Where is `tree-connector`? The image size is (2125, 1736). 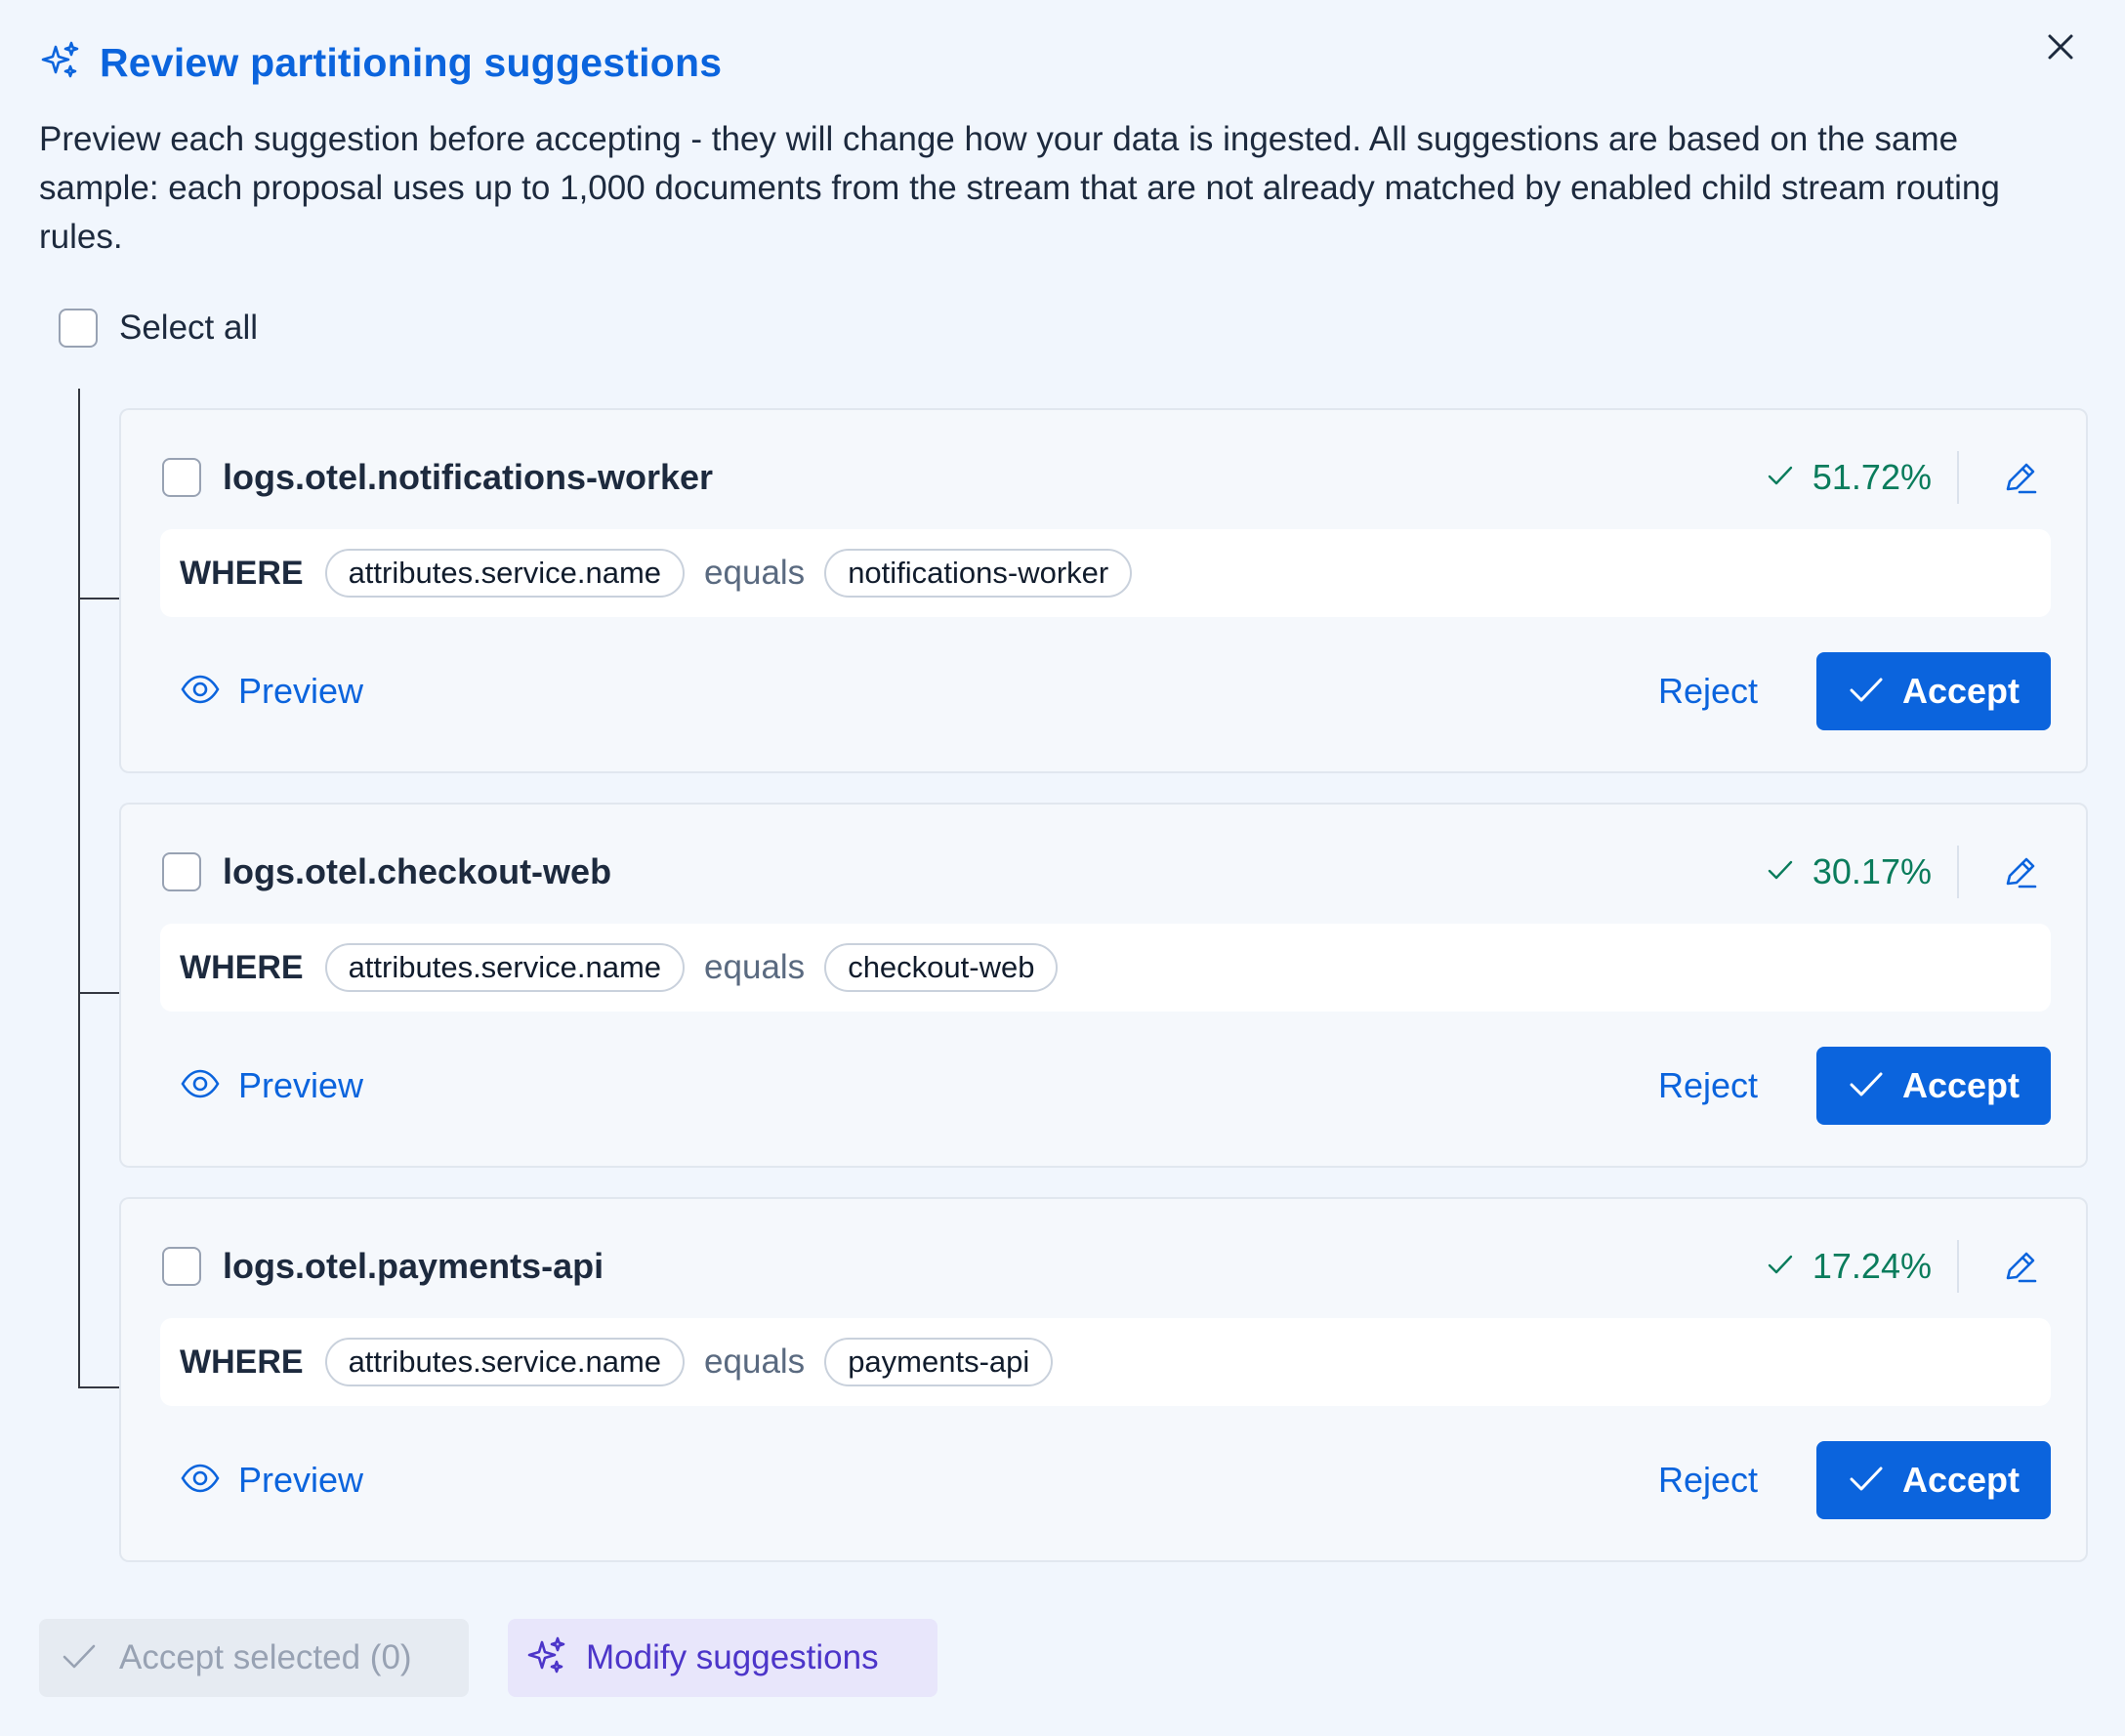
tree-connector is located at coordinates (79, 888).